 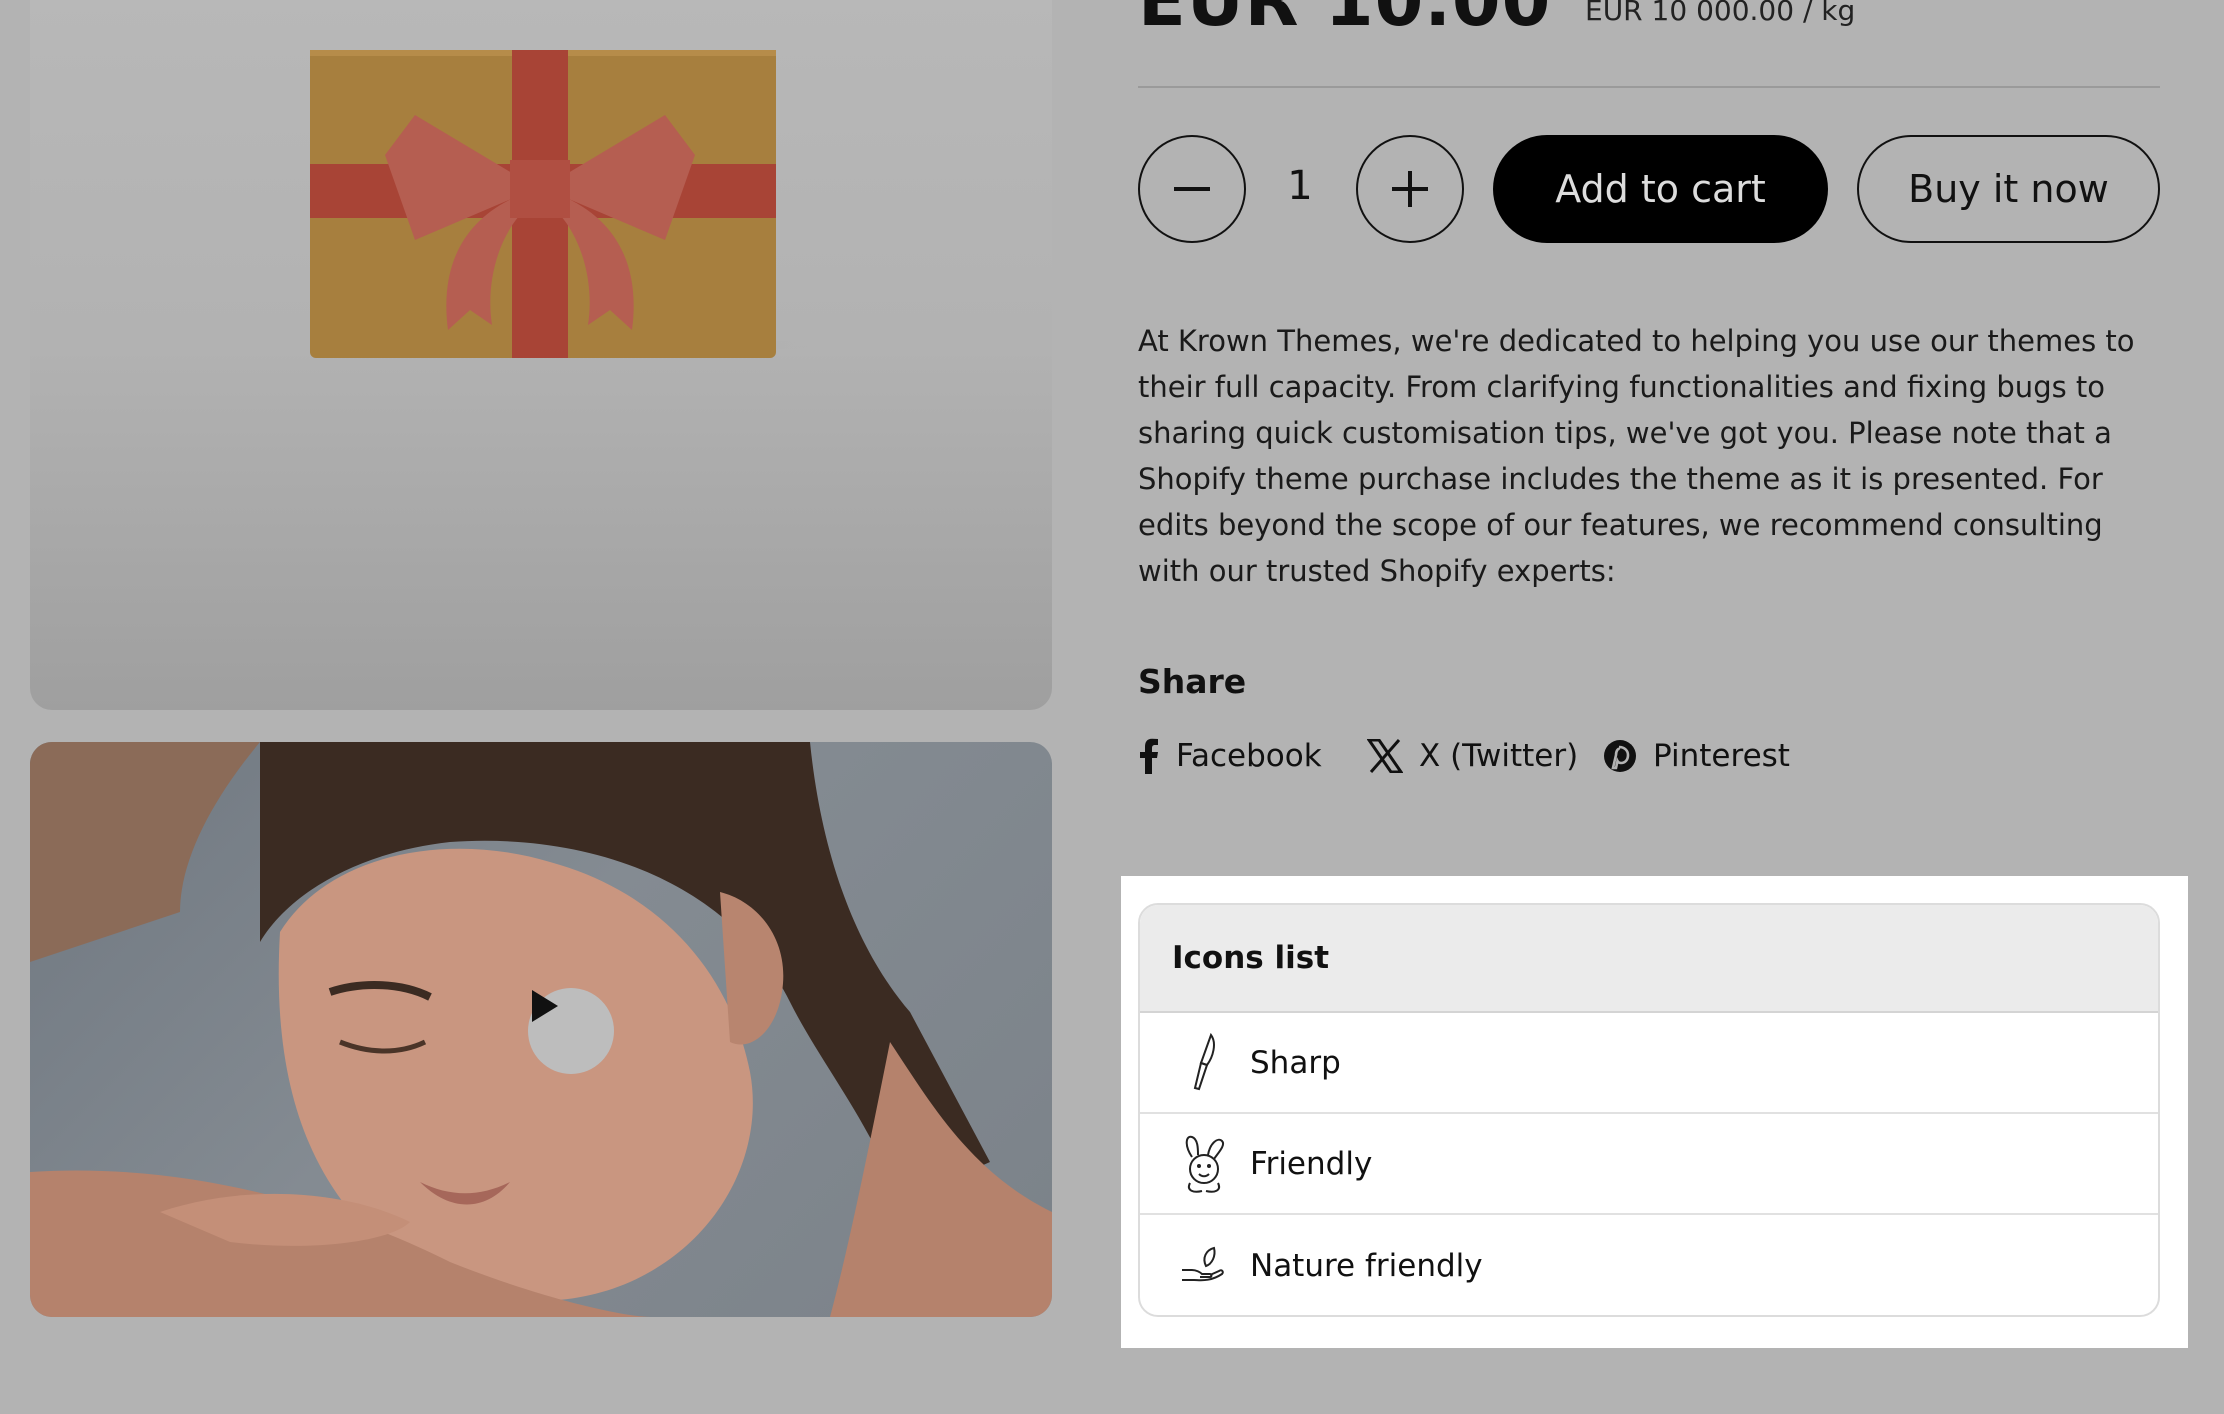 What do you see at coordinates (1620, 756) in the screenshot?
I see `pinterest-icon` at bounding box center [1620, 756].